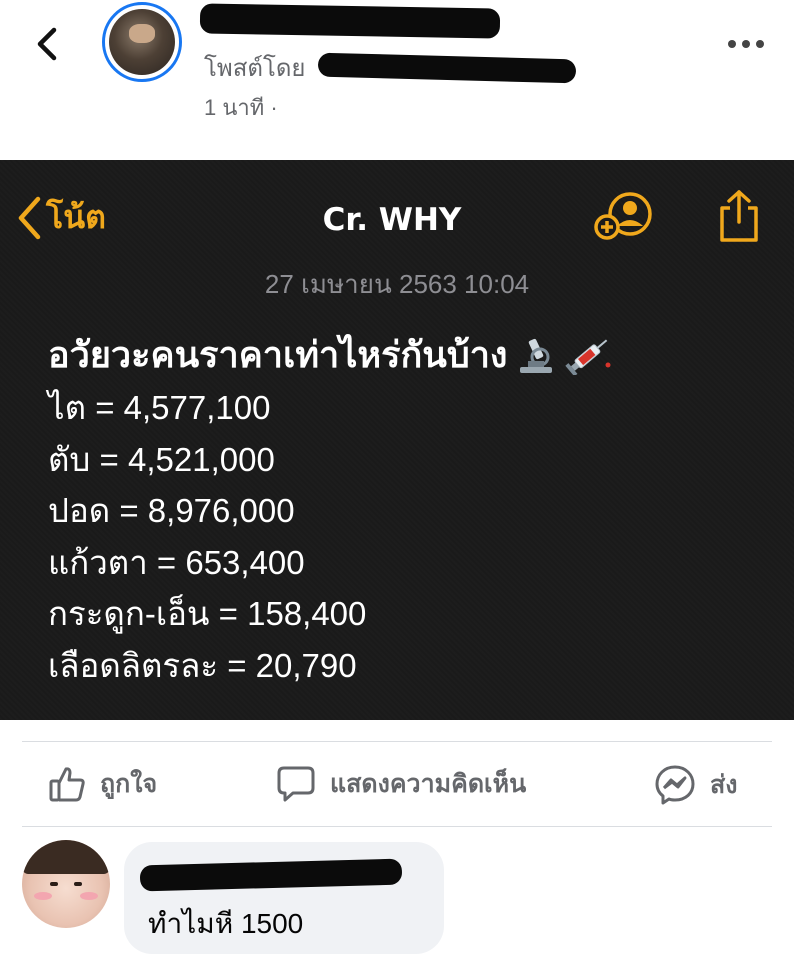  I want to click on note-date: 27 เมษายน 2563 10:04, so click(397, 284).